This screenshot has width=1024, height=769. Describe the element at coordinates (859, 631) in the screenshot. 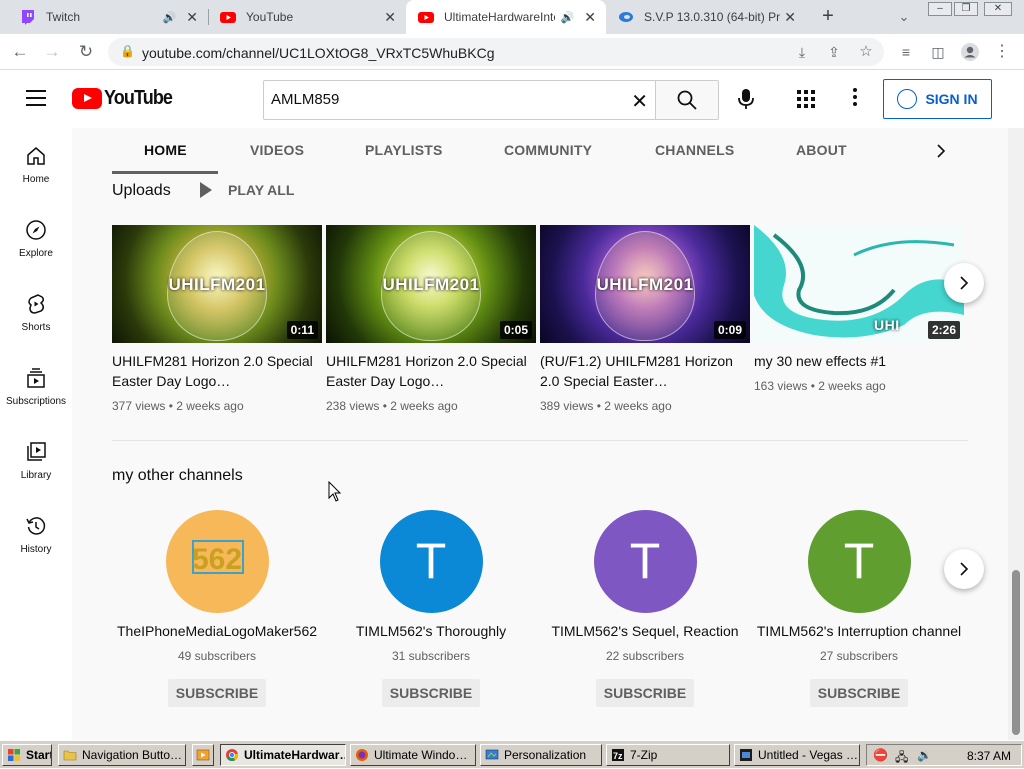

I see `channel-name: TIMLM562's Interruption channel` at that location.